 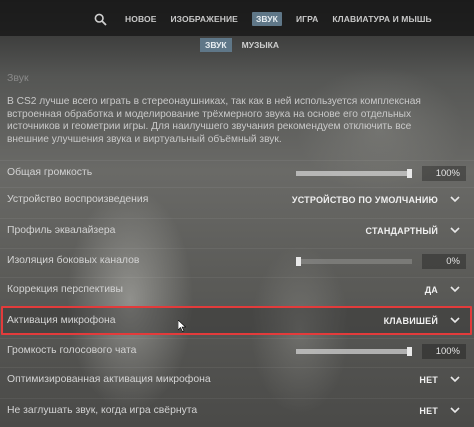 What do you see at coordinates (18, 78) in the screenshot?
I see `section-title: Звук` at bounding box center [18, 78].